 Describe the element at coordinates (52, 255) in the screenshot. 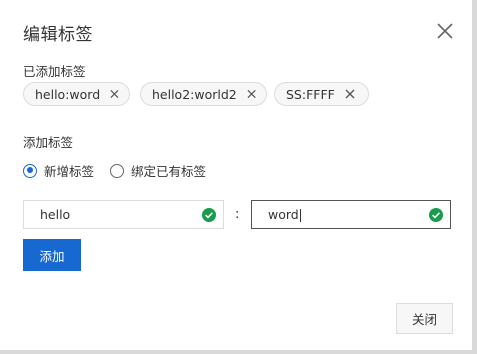

I see `add-button: 添加` at that location.